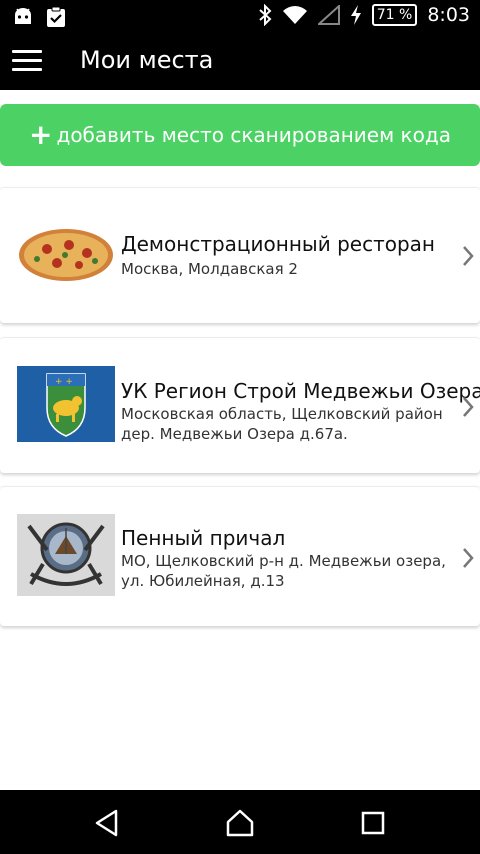 The width and height of the screenshot is (480, 854). I want to click on coat-of-arms-bear-image: + +, so click(66, 404).